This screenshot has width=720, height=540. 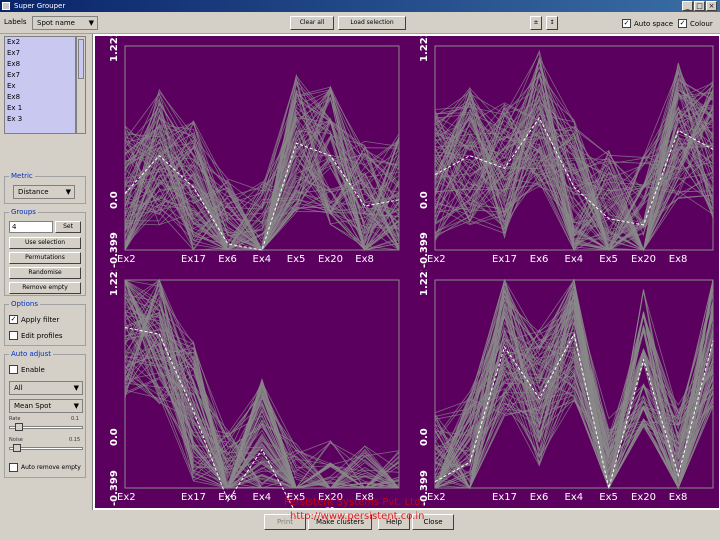 What do you see at coordinates (40, 42) in the screenshot?
I see `list-item: Ex2` at bounding box center [40, 42].